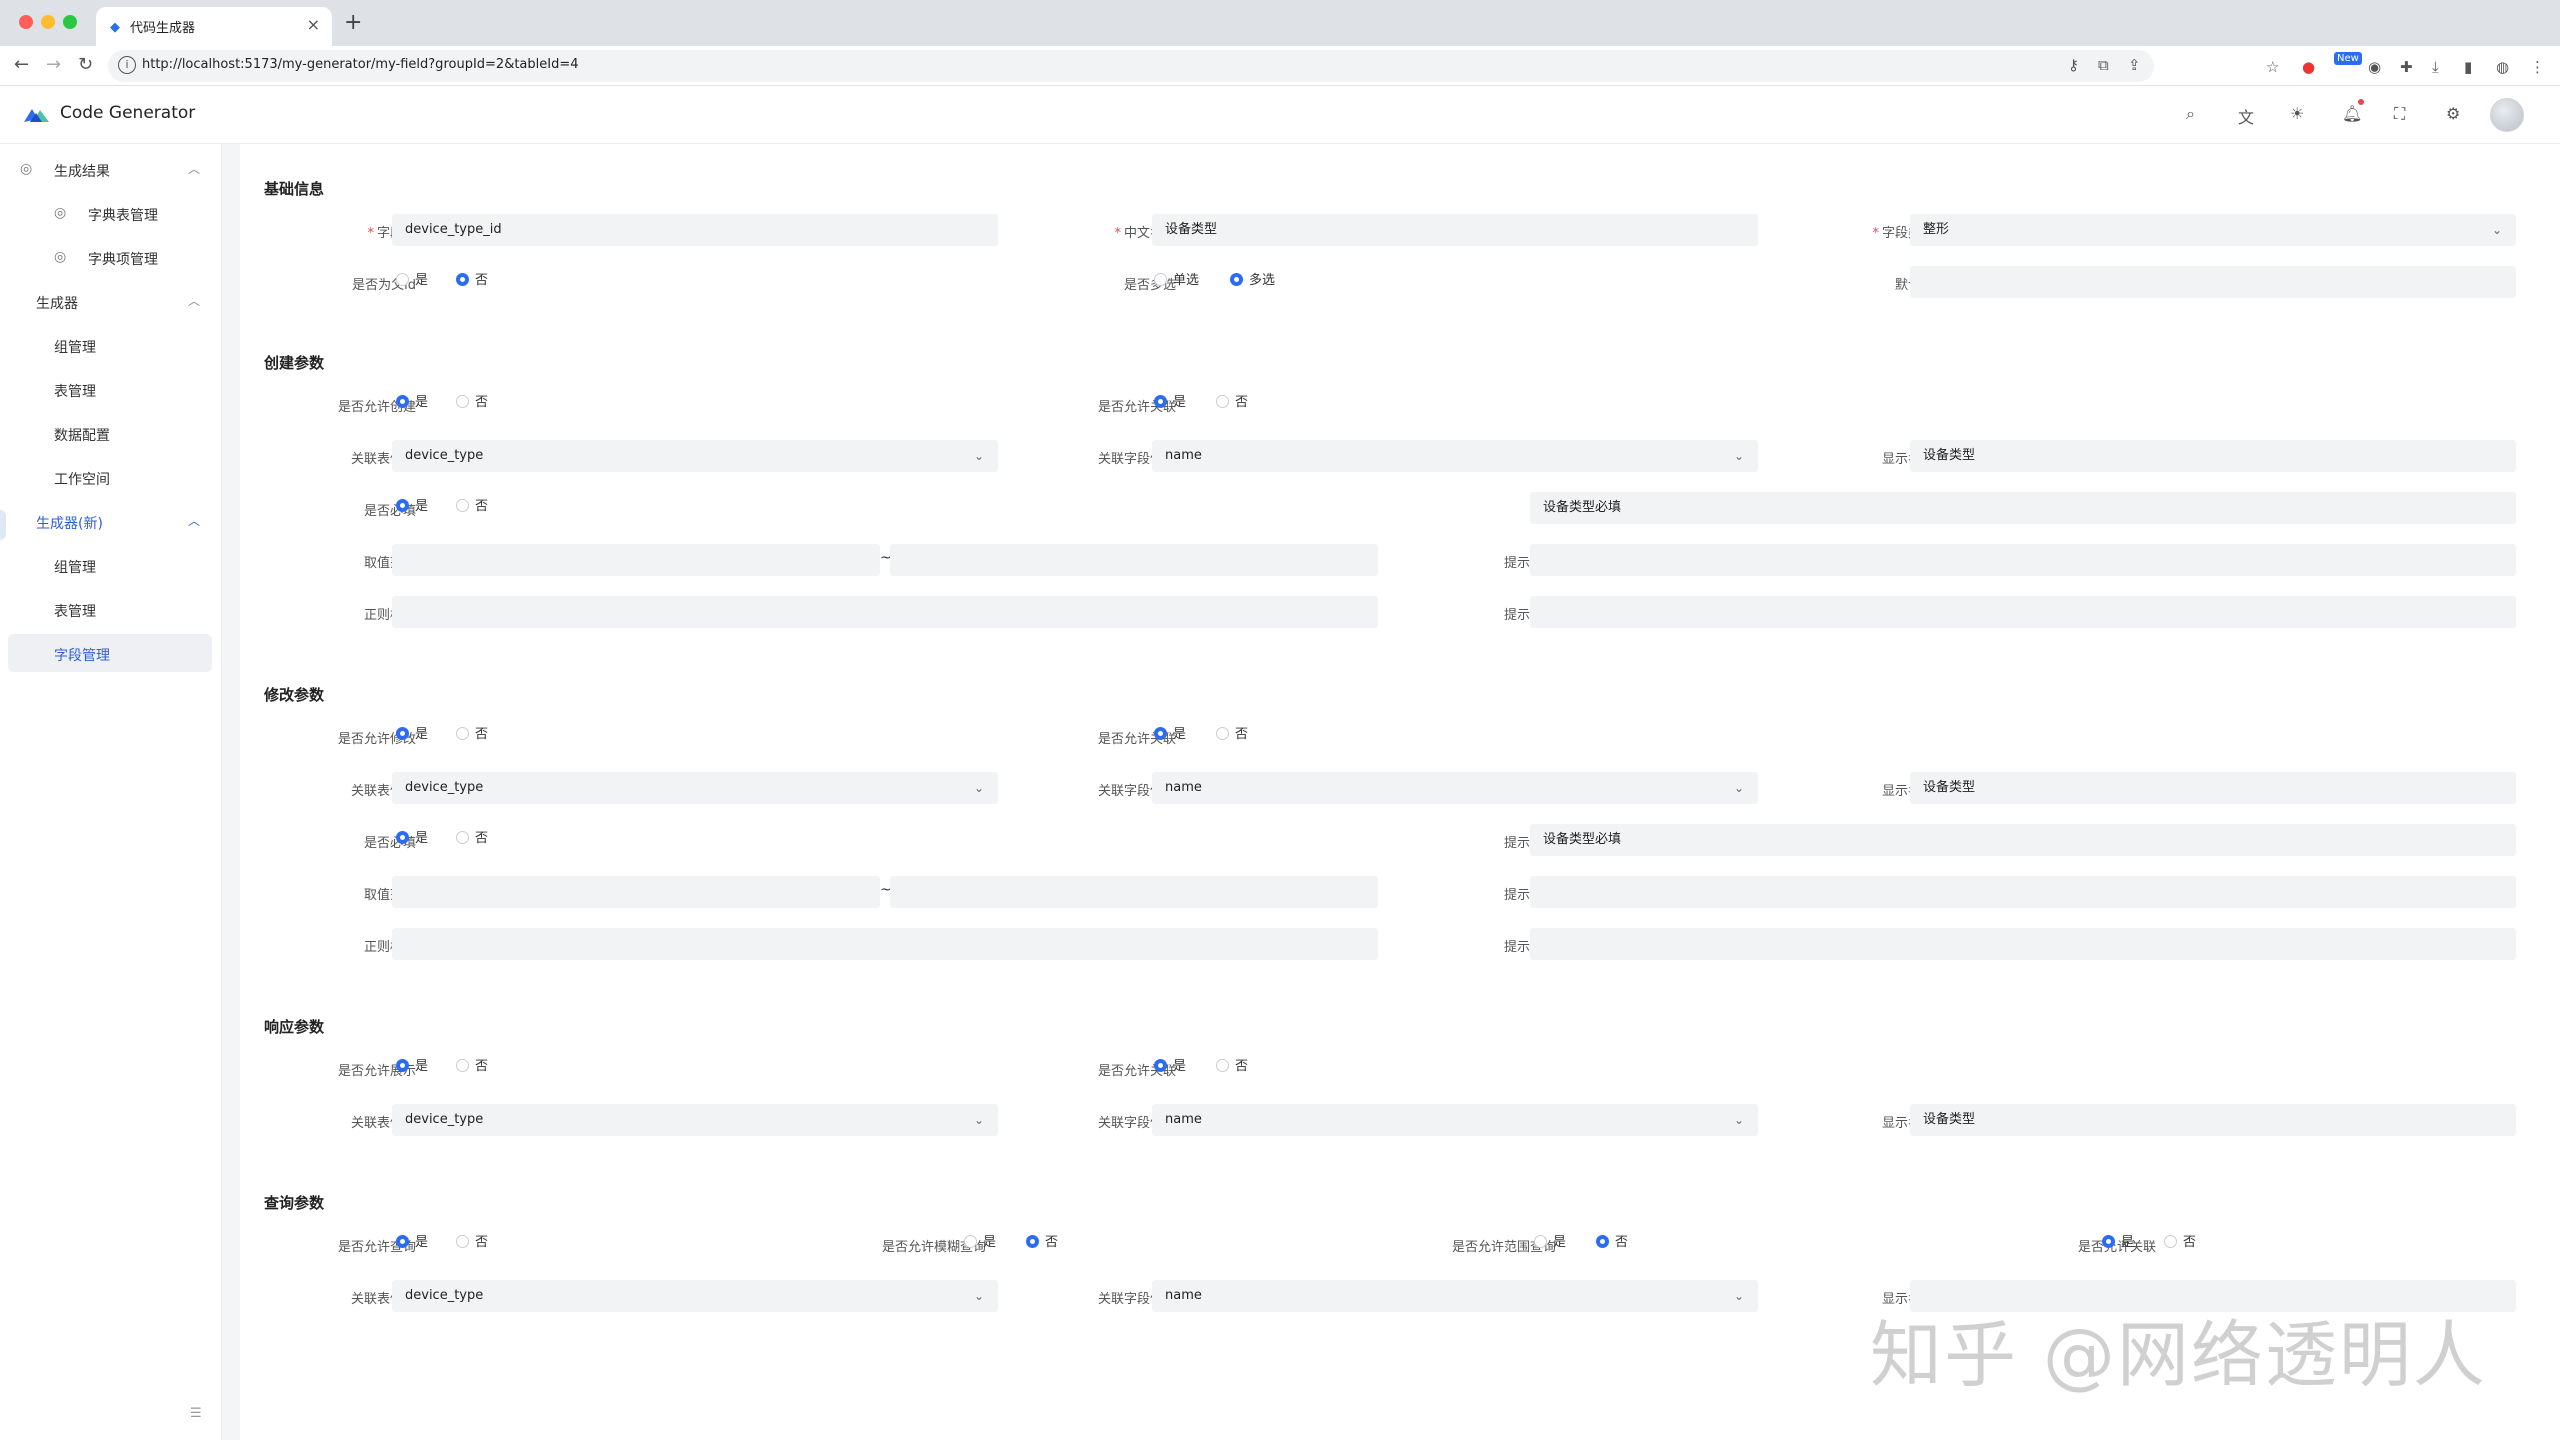  Describe the element at coordinates (1232, 735) in the screenshot. I see `update-assoc-no-radio: 否` at that location.